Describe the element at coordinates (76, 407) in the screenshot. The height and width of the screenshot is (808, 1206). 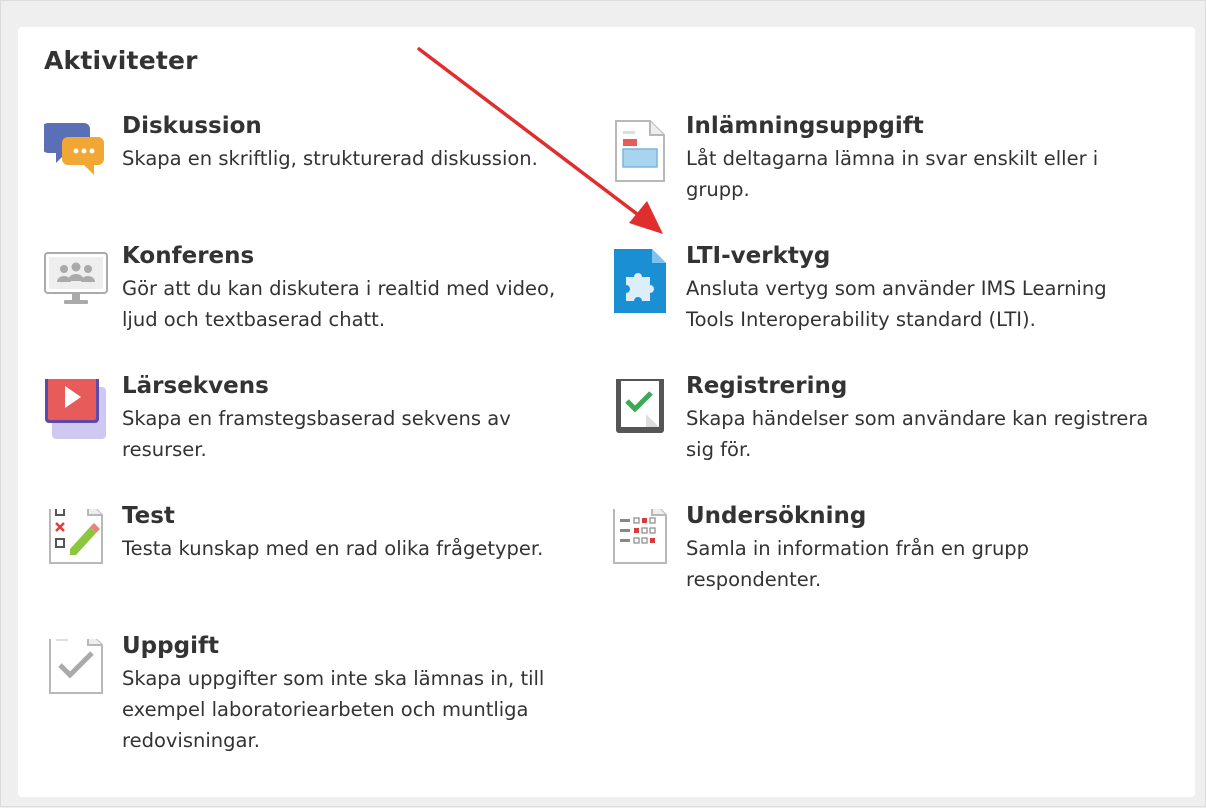
I see `play-sequence-icon` at that location.